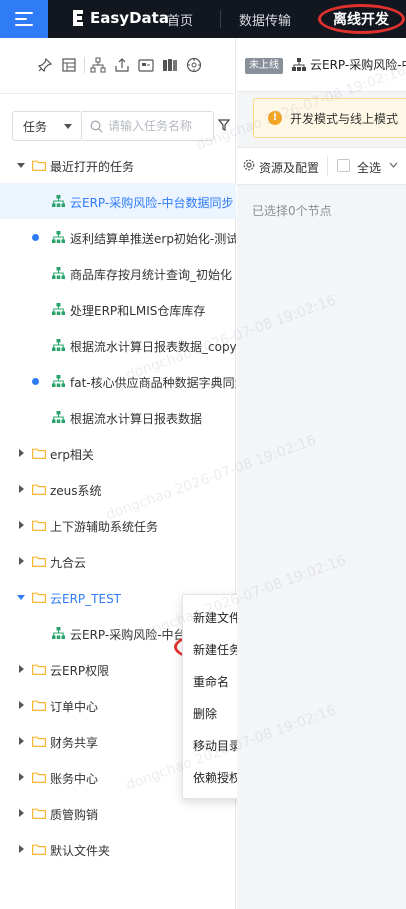 The image size is (406, 909). I want to click on tree-item-label: fat-核心供应商品种数据字典同步, so click(153, 383).